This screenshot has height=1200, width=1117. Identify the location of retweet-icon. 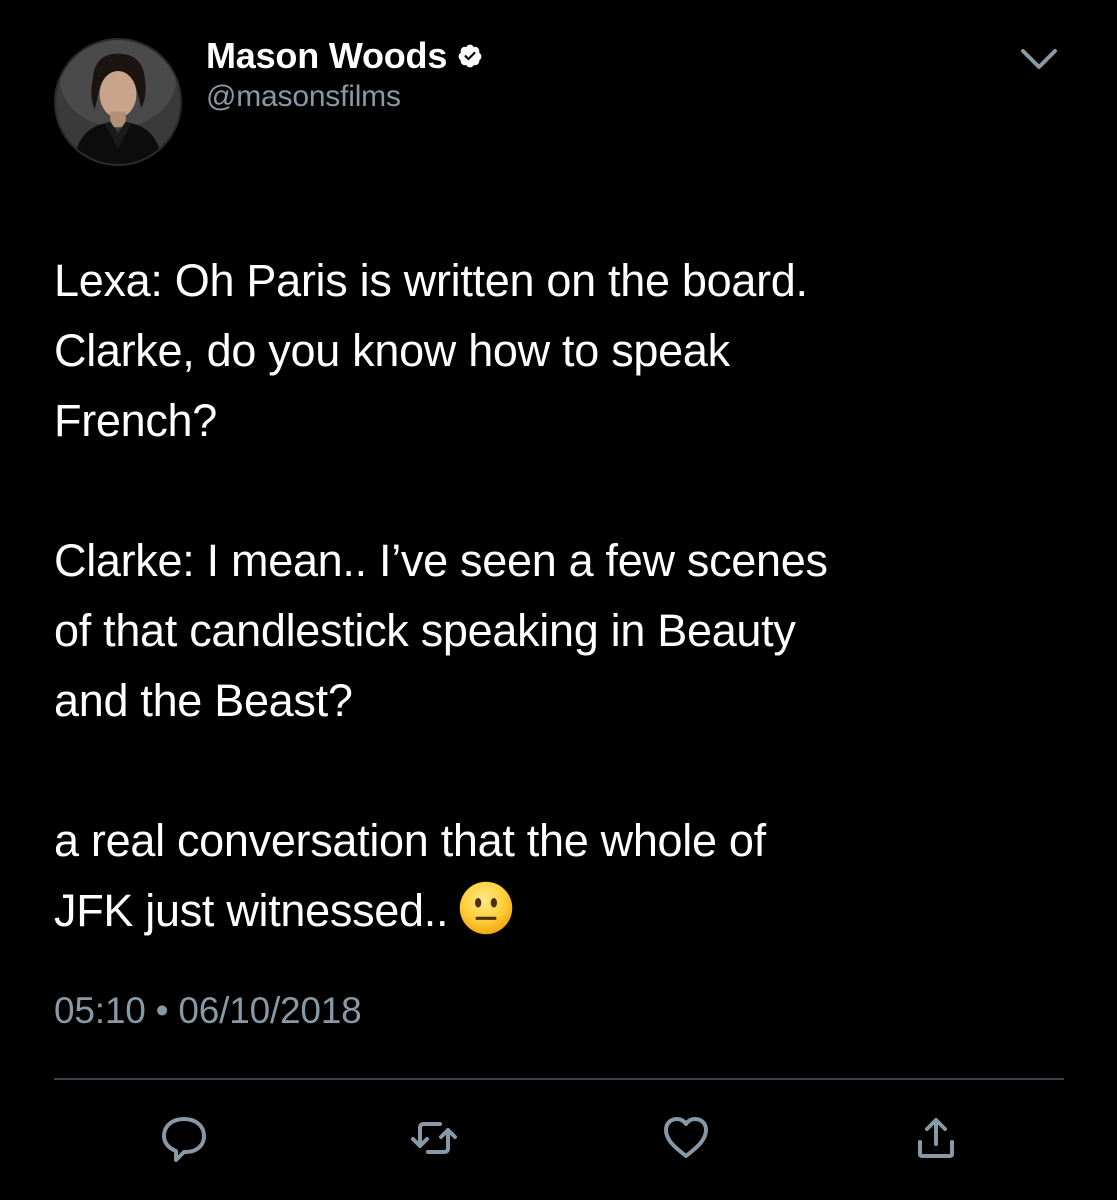
(434, 1138).